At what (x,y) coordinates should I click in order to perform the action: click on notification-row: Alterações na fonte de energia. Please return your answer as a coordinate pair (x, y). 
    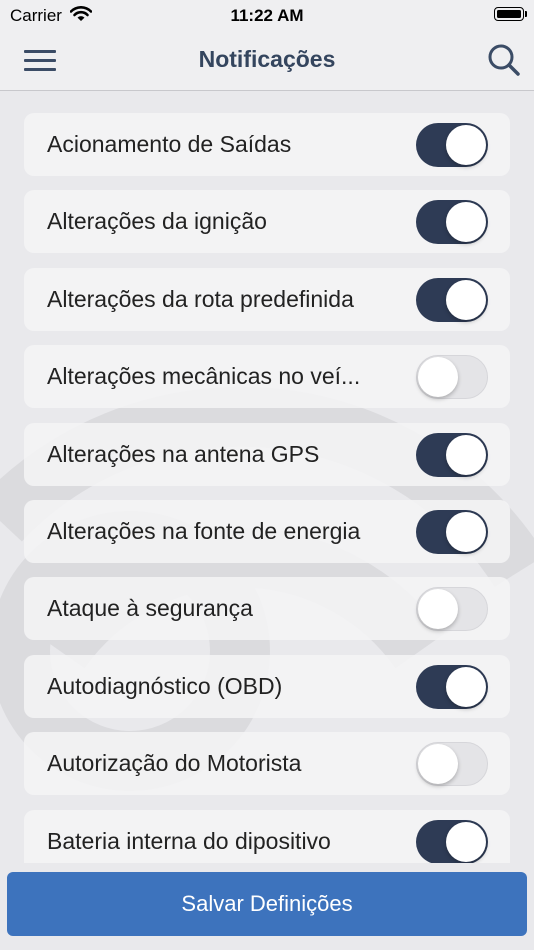
    Looking at the image, I should click on (267, 531).